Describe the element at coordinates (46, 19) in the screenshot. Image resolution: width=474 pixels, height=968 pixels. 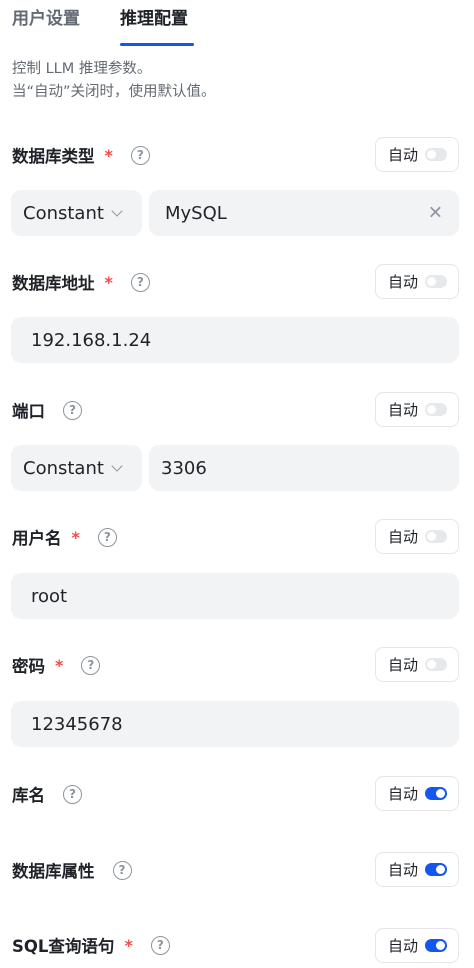
I see `tab-user-settings: 用户设置` at that location.